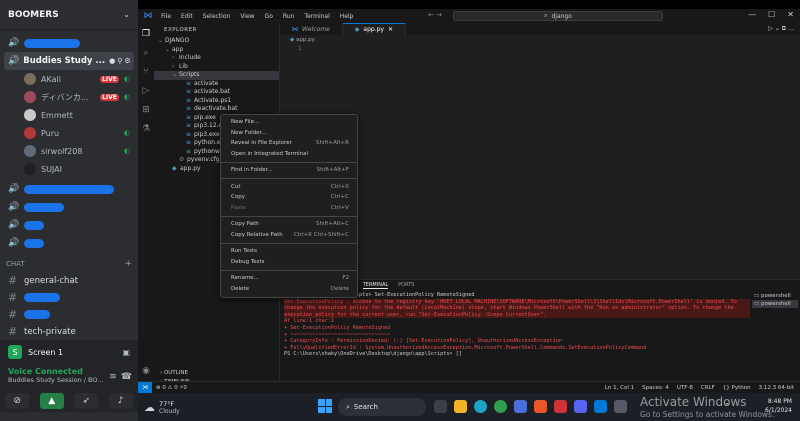 The height and width of the screenshot is (421, 800). What do you see at coordinates (558, 16) in the screenshot?
I see `command-center: ⌕ django` at bounding box center [558, 16].